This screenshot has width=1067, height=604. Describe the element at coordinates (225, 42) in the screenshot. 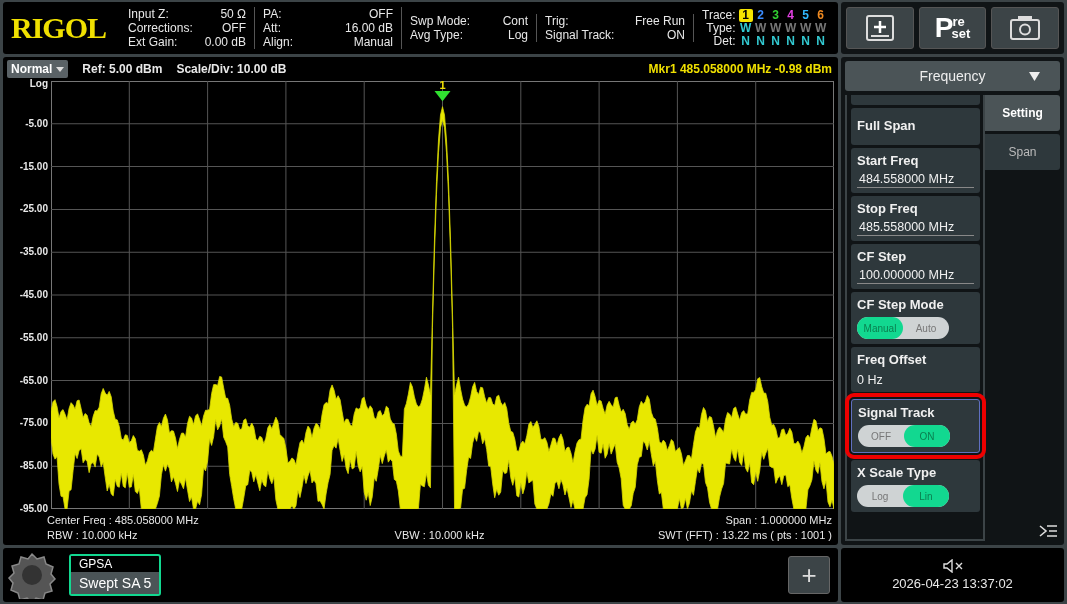

I see `status-value: 0.00 dB` at that location.